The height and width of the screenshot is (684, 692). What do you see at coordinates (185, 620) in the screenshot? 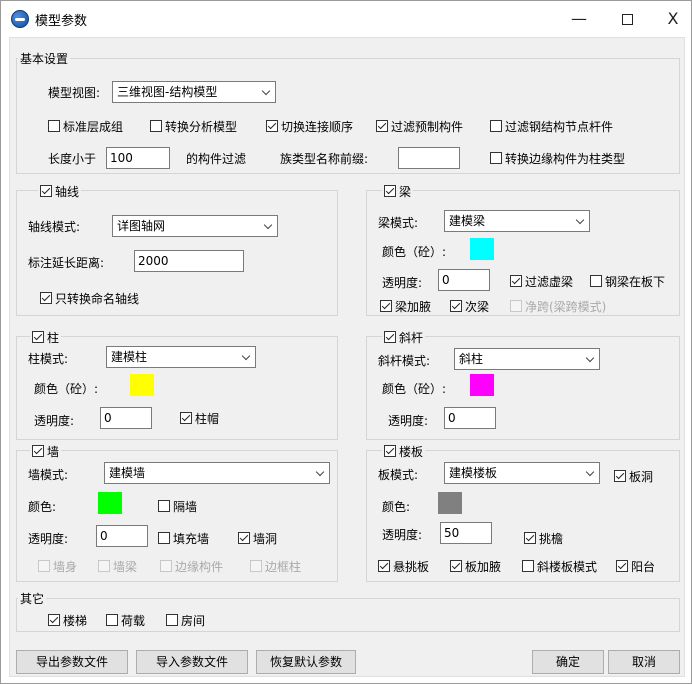
I see `room-option: 房间` at bounding box center [185, 620].